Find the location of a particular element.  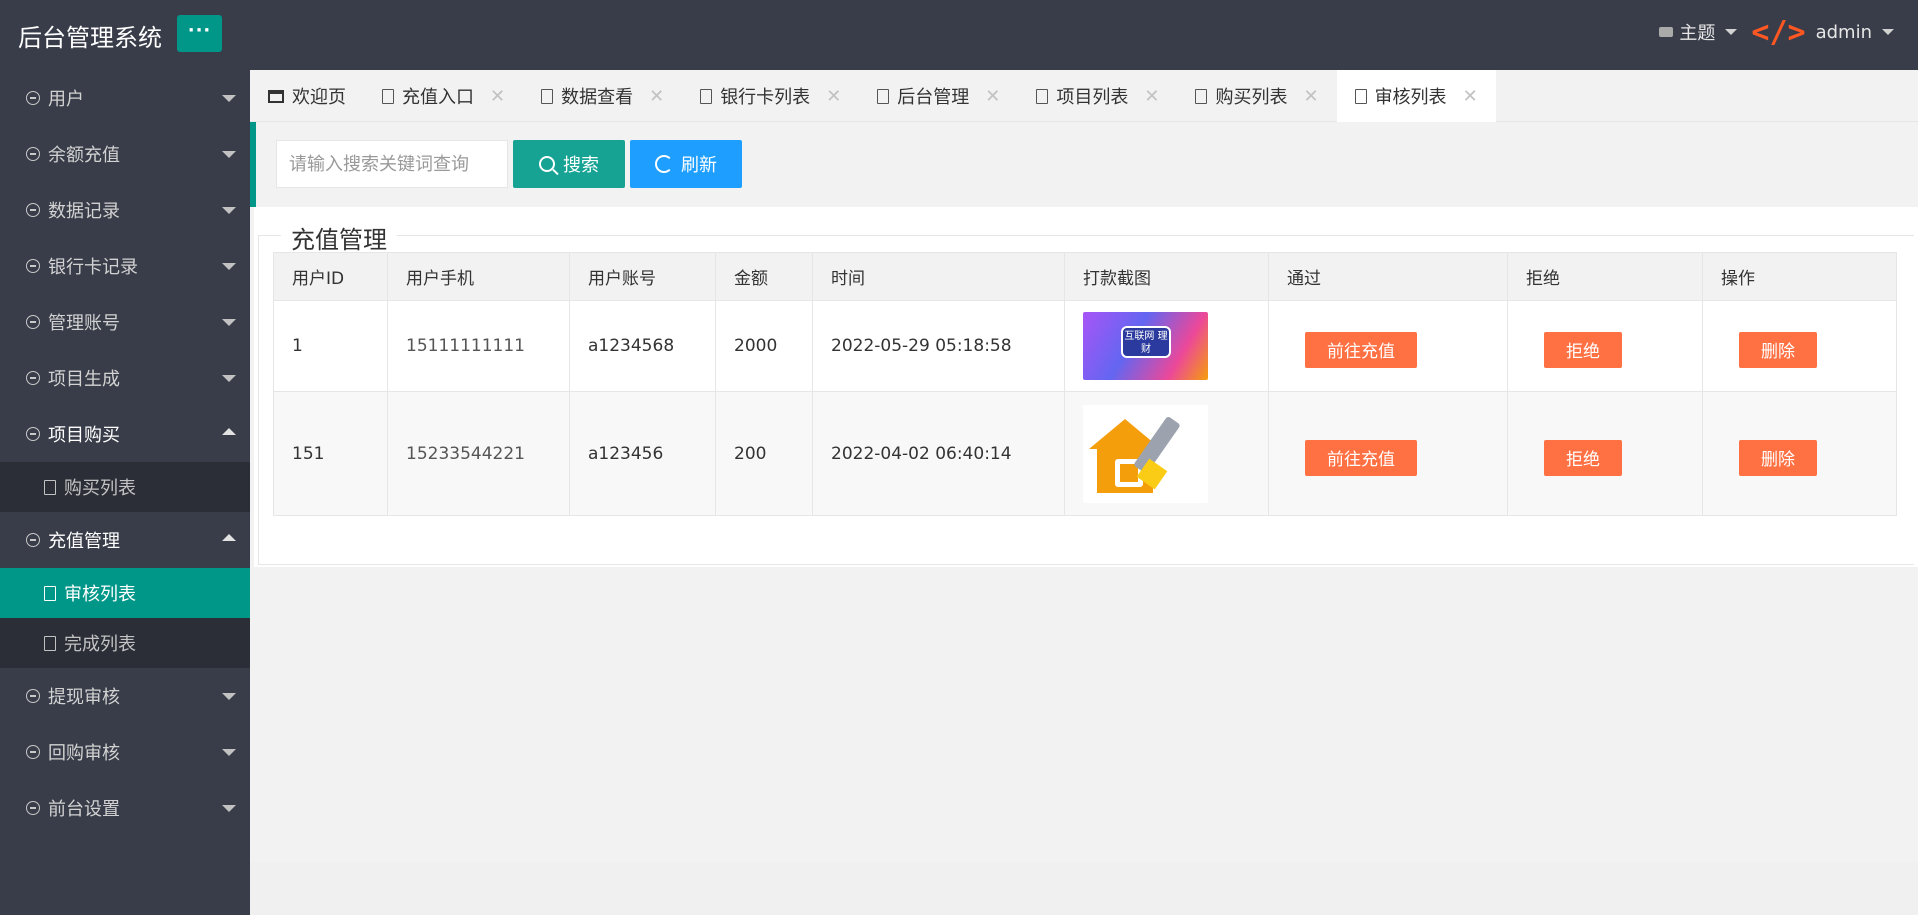

sidebar-item-label: 回购审核 is located at coordinates (84, 753).